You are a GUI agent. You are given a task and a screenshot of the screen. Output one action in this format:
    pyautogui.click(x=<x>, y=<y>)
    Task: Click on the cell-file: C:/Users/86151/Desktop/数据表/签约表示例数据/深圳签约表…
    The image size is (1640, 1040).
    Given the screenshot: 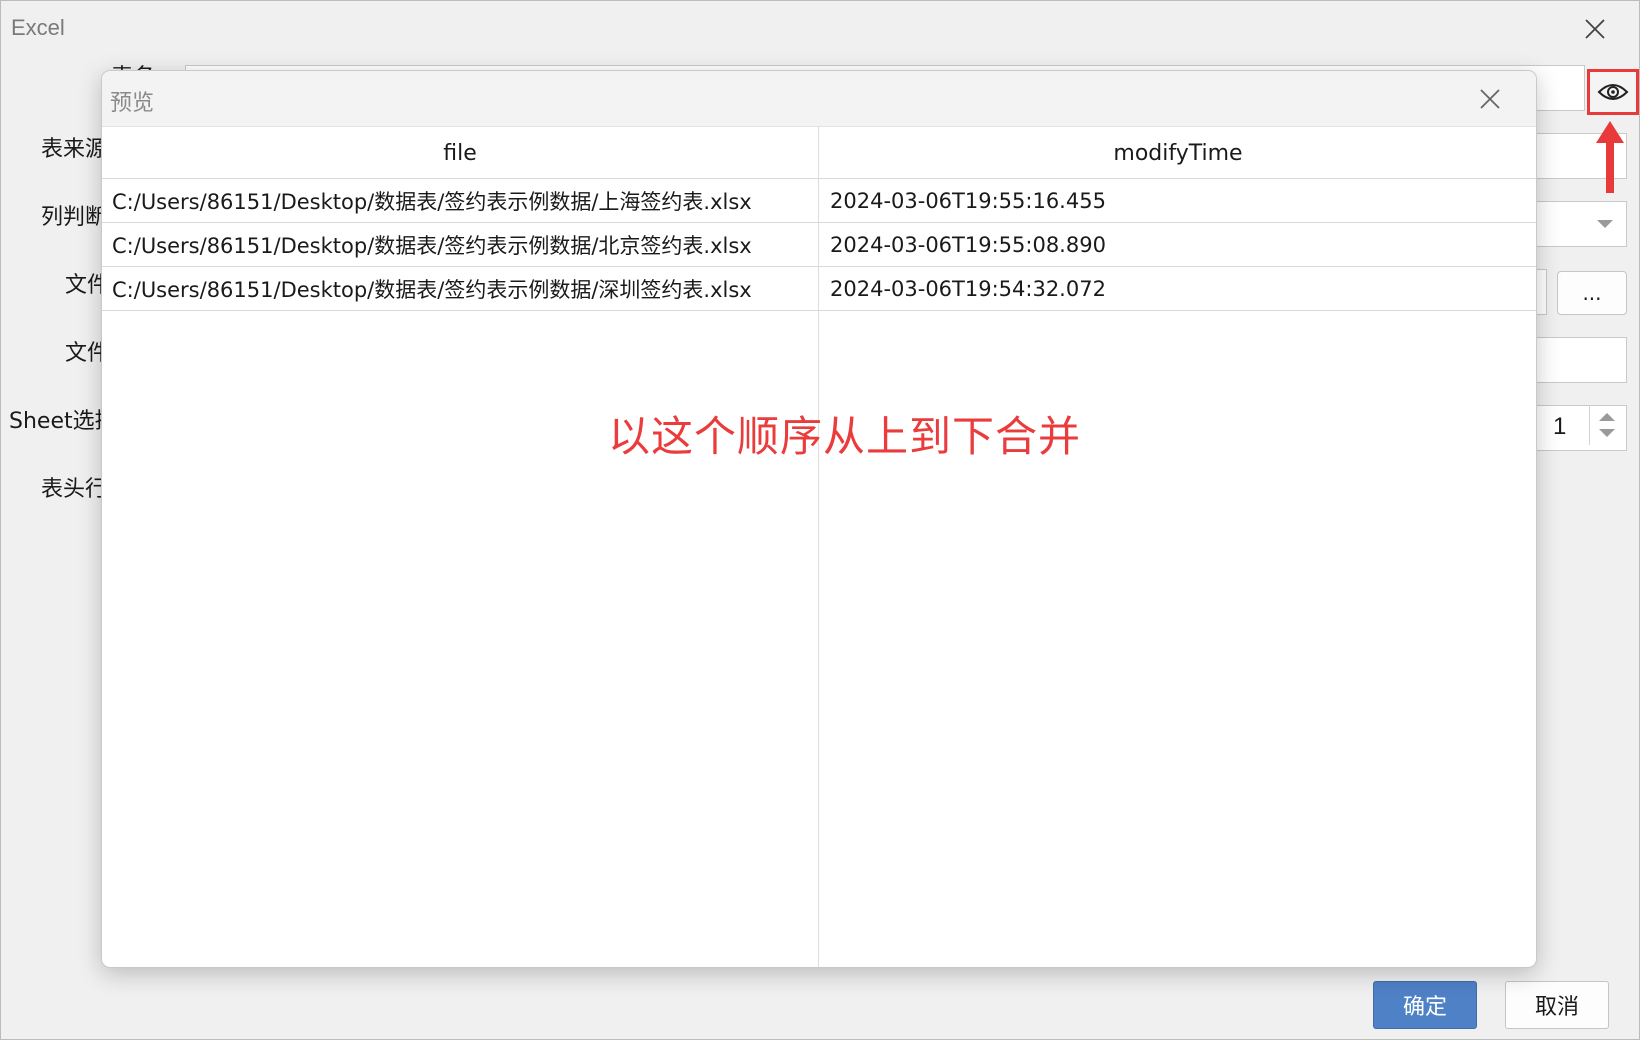 What is the action you would take?
    pyautogui.click(x=432, y=289)
    